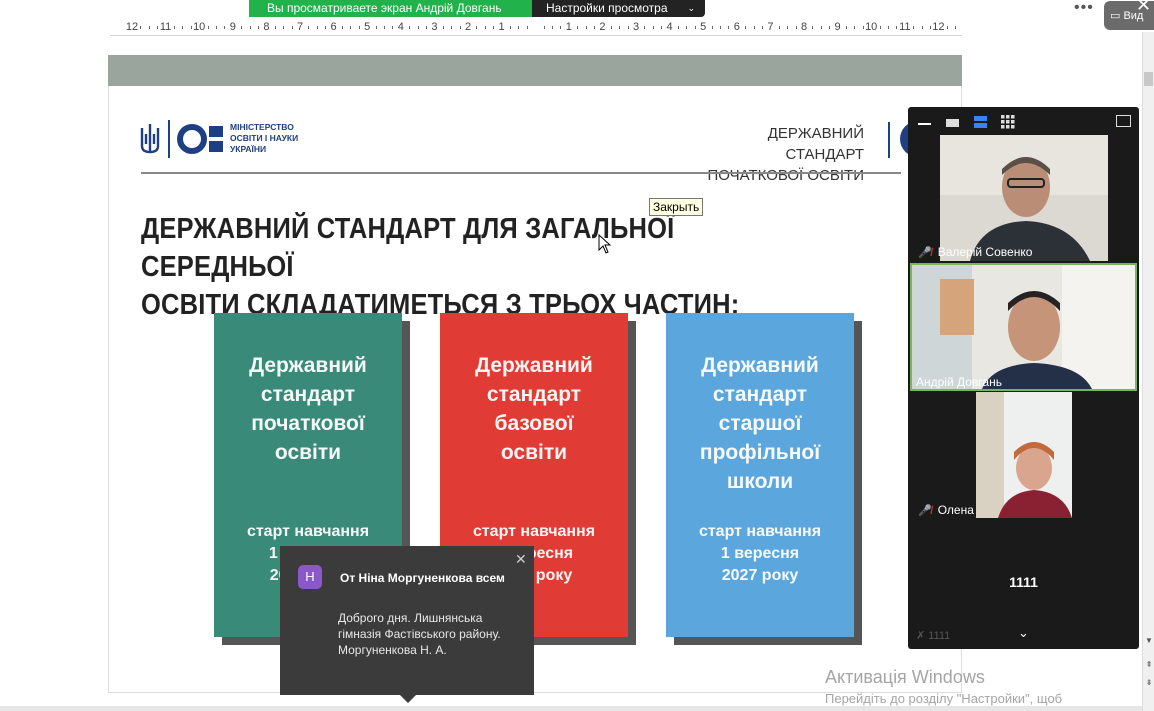 The width and height of the screenshot is (1154, 711). I want to click on close-tooltip: Закрыть, so click(676, 207).